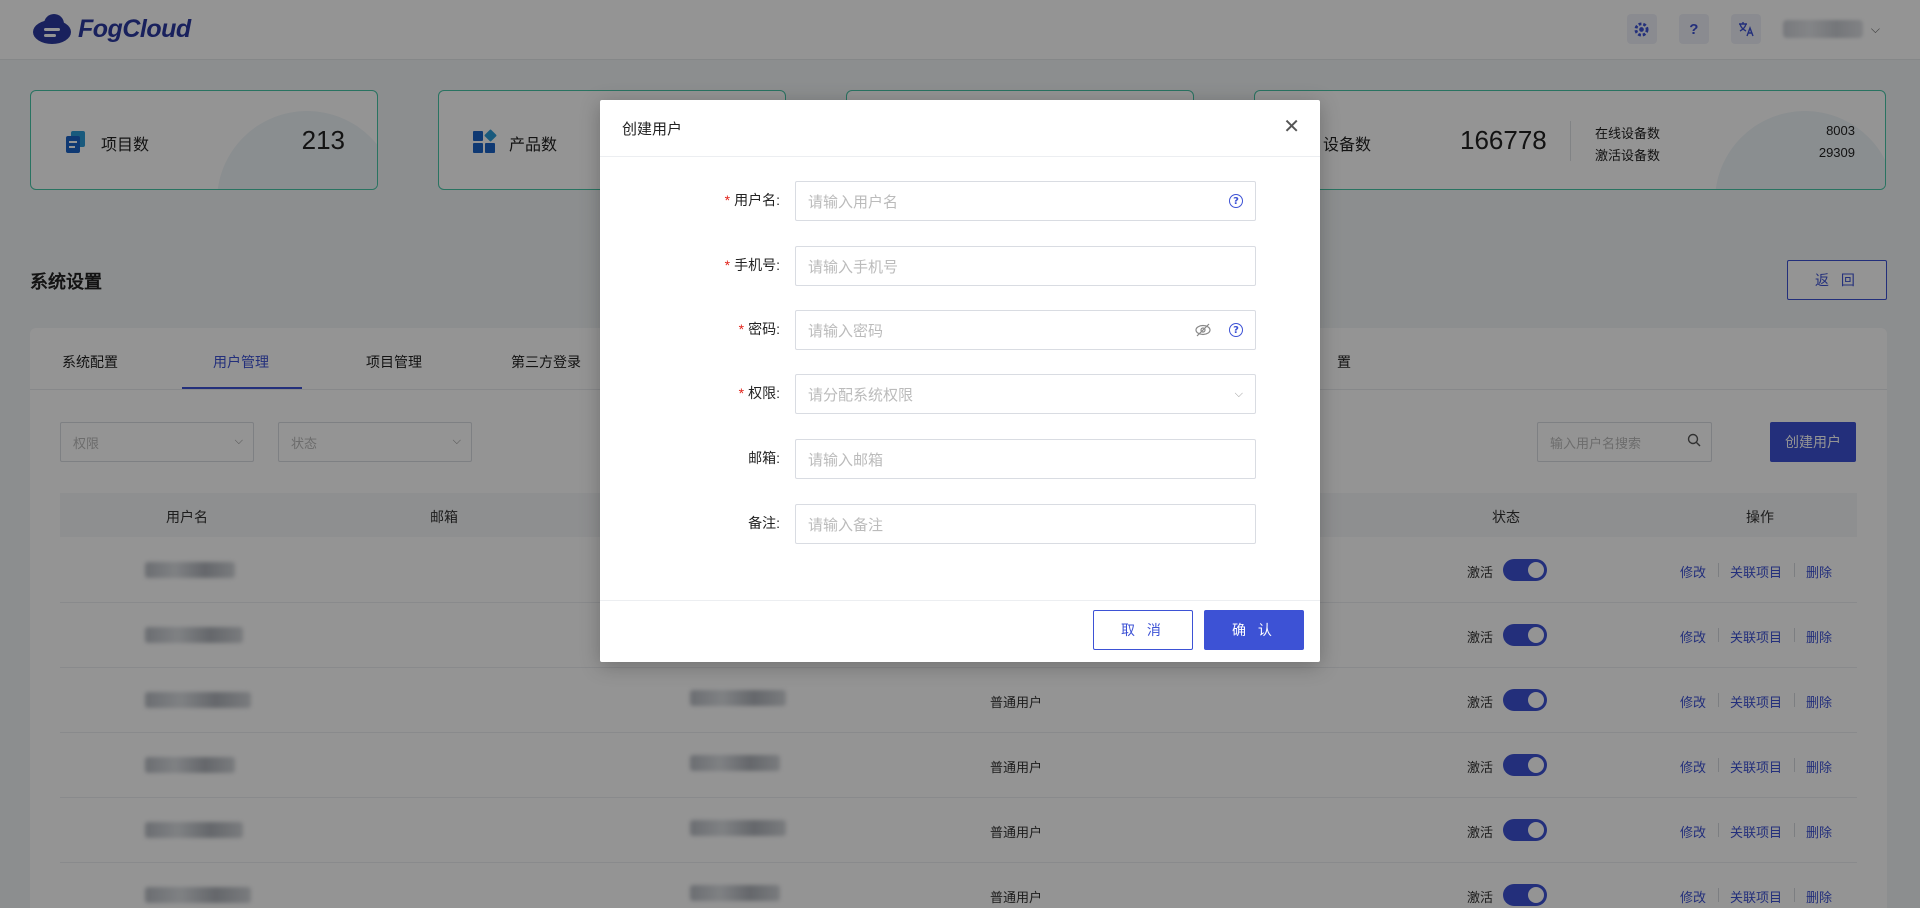 This screenshot has width=1920, height=908. What do you see at coordinates (1025, 524) in the screenshot?
I see `remark-field: 请输入备注` at bounding box center [1025, 524].